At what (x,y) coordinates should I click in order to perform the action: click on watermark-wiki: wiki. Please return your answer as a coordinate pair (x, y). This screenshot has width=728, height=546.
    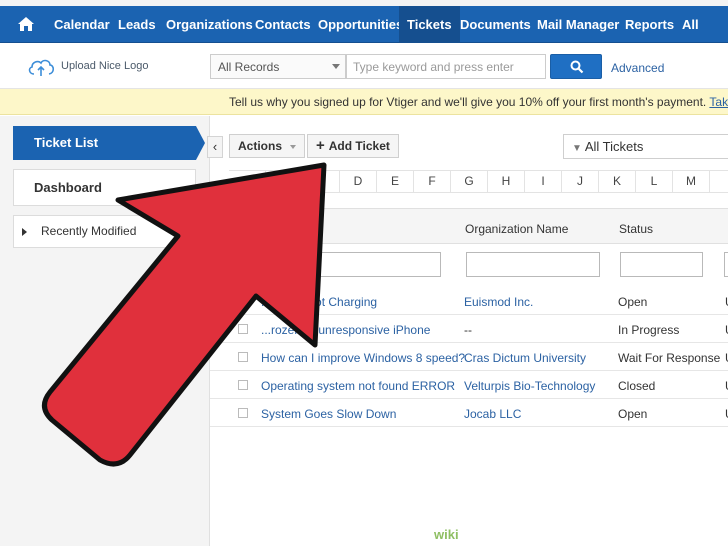
    Looking at the image, I should click on (446, 534).